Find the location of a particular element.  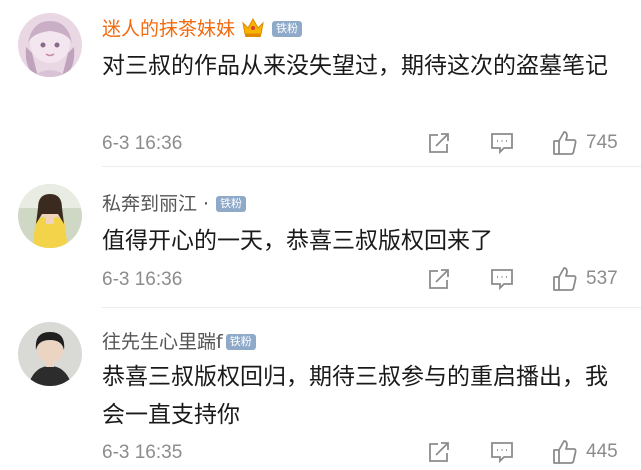

comment-text: 值得开心的一天，恭喜三叔版权回来了 is located at coordinates (297, 241).